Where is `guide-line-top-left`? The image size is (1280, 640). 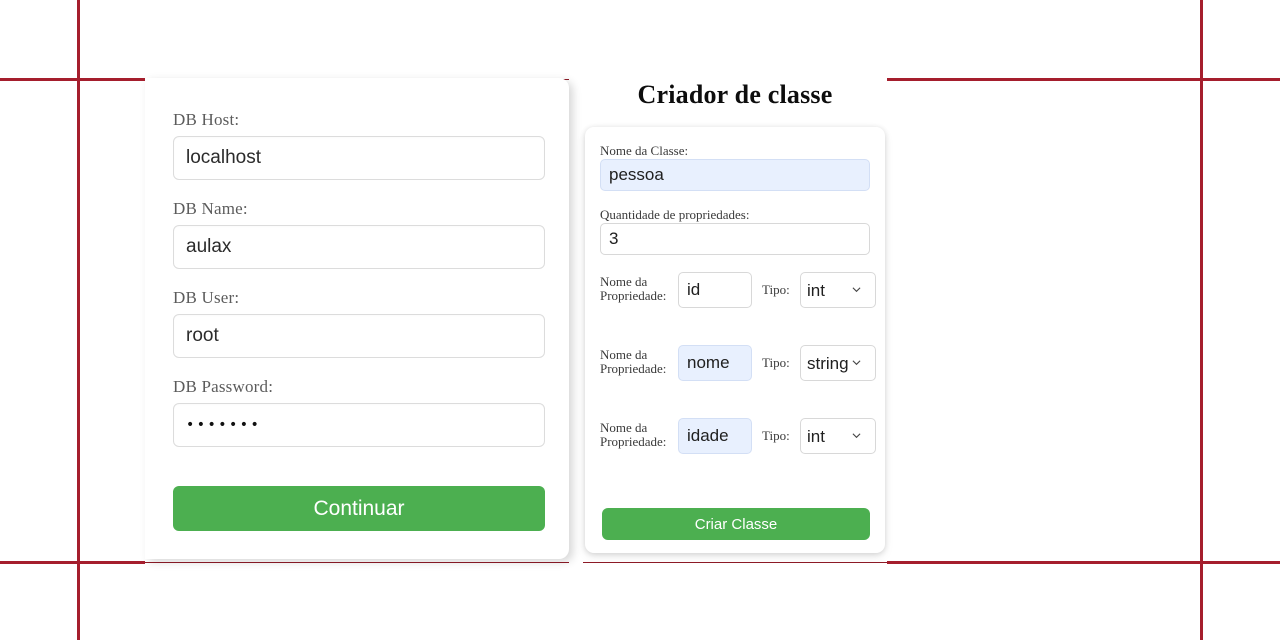
guide-line-top-left is located at coordinates (72, 79).